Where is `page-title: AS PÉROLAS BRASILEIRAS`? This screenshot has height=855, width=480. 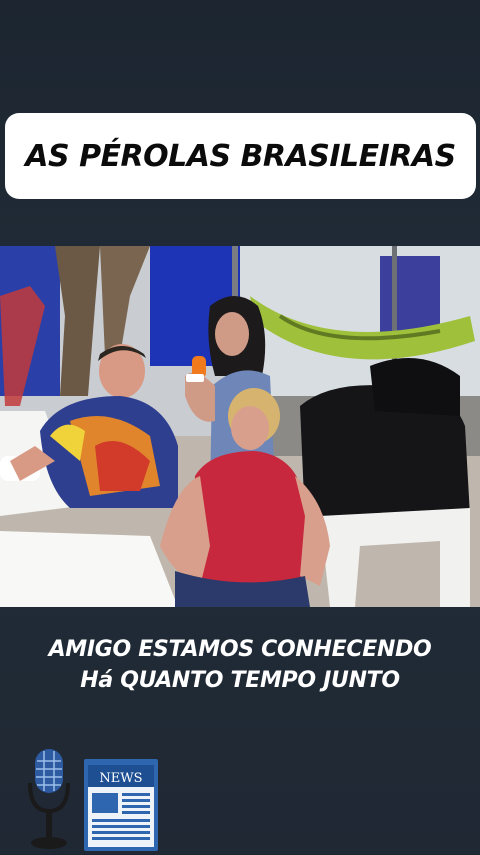 page-title: AS PÉROLAS BRASILEIRAS is located at coordinates (240, 156).